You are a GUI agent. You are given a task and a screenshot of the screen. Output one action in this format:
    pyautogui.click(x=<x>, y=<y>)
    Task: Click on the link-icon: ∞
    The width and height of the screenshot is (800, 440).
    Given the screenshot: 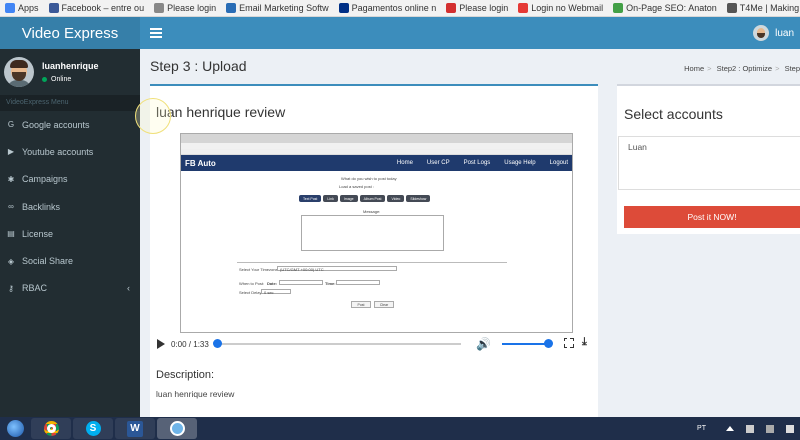 What is the action you would take?
    pyautogui.click(x=11, y=207)
    